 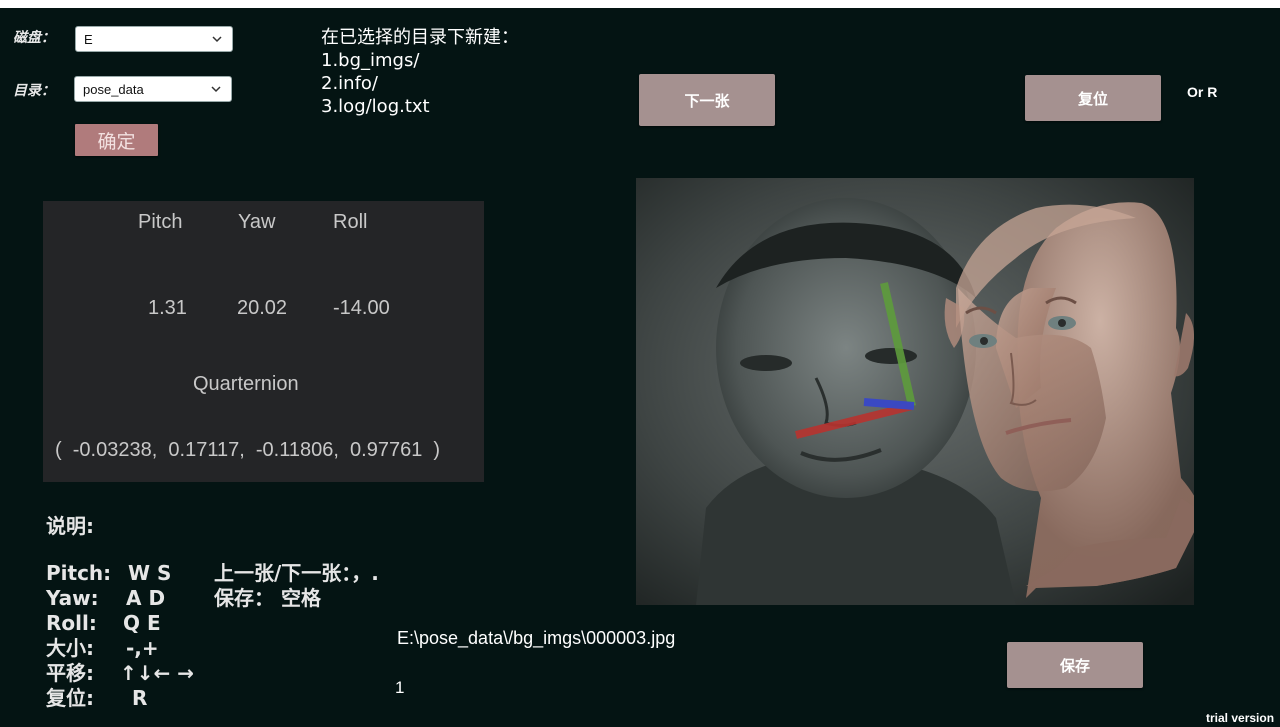 I want to click on help-row: 复位: R, so click(x=97, y=698).